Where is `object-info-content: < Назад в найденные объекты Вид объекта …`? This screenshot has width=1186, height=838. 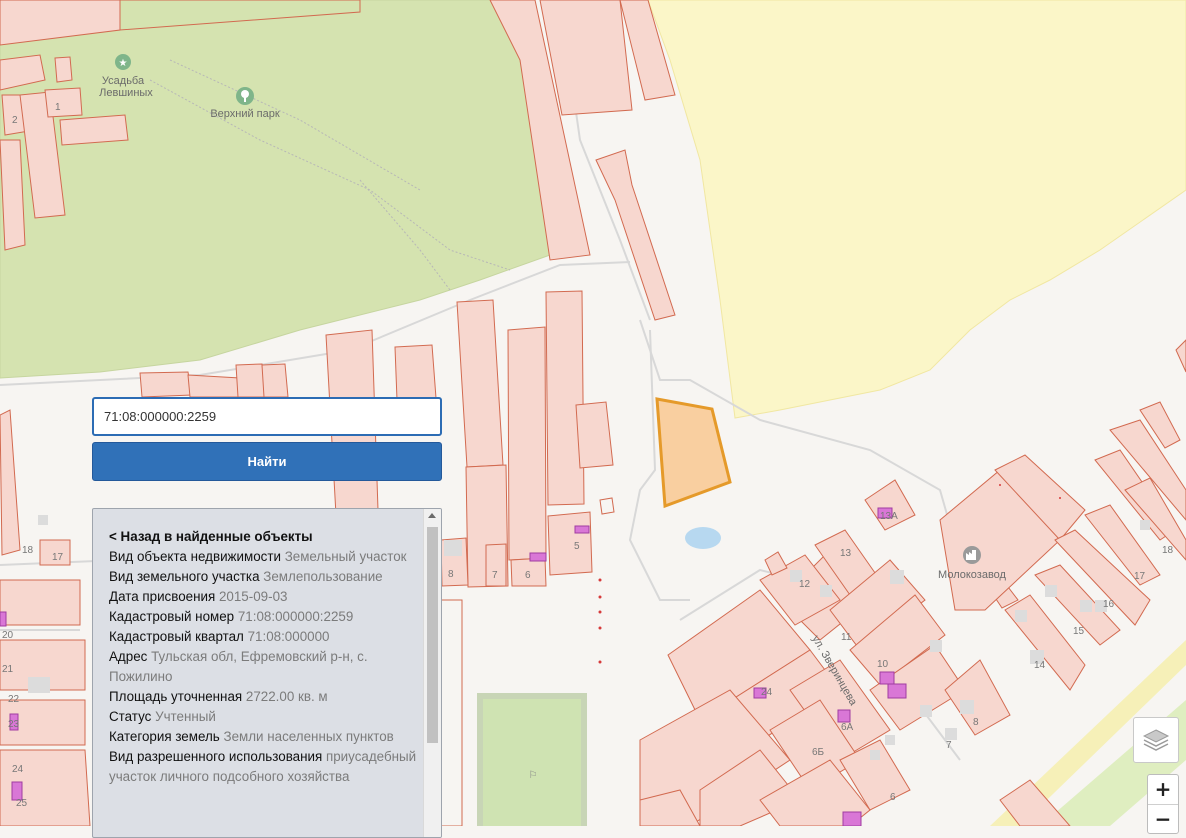 object-info-content: < Назад в найденные объекты Вид объекта … is located at coordinates (264, 657).